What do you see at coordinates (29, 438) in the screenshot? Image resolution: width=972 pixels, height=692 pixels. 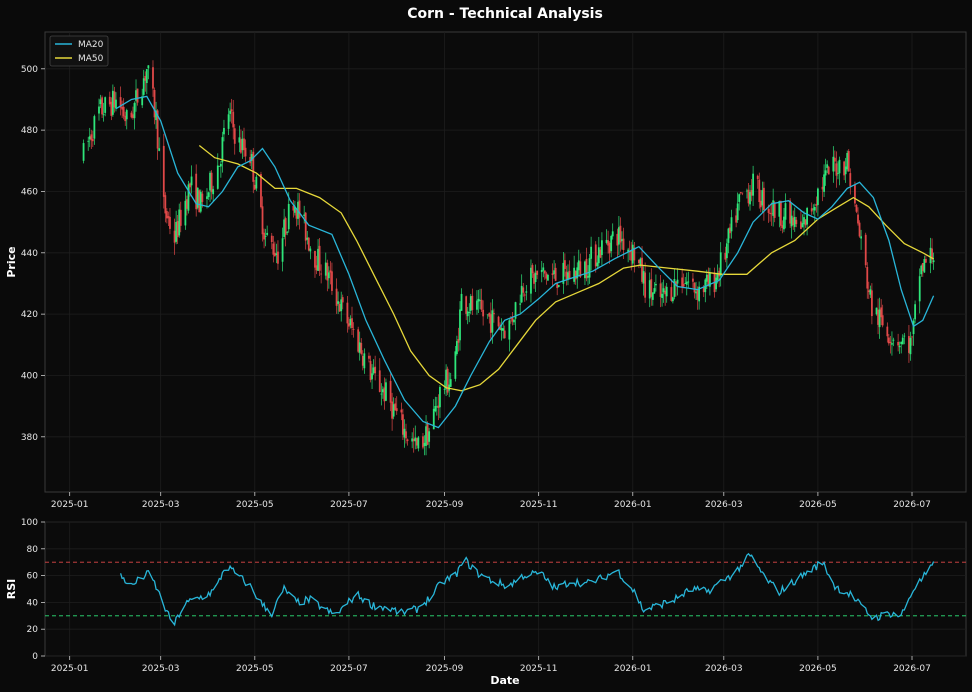 I see `price-y-tick-label: 380` at bounding box center [29, 438].